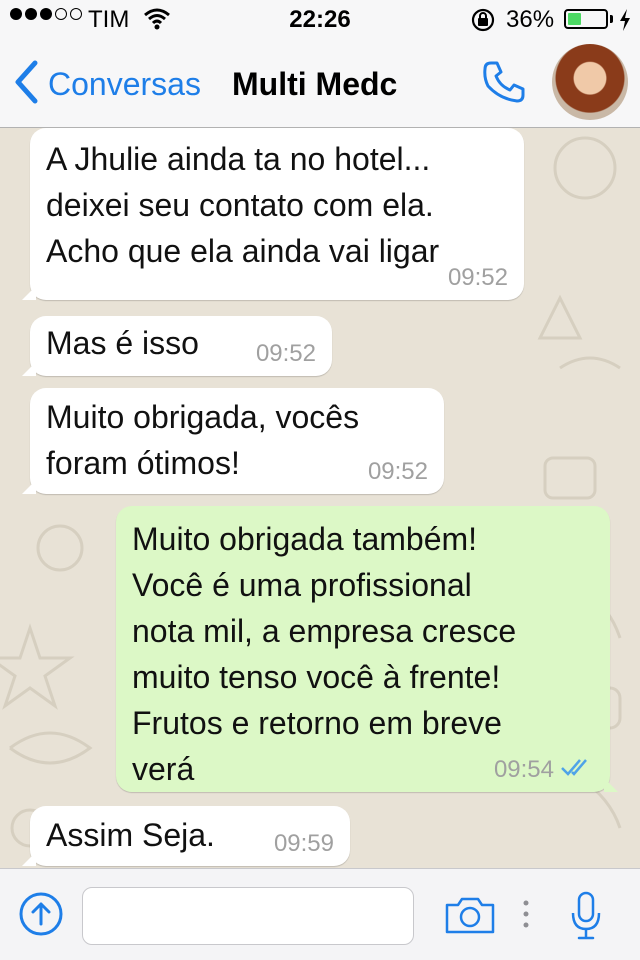  What do you see at coordinates (590, 82) in the screenshot?
I see `contact-avatar` at bounding box center [590, 82].